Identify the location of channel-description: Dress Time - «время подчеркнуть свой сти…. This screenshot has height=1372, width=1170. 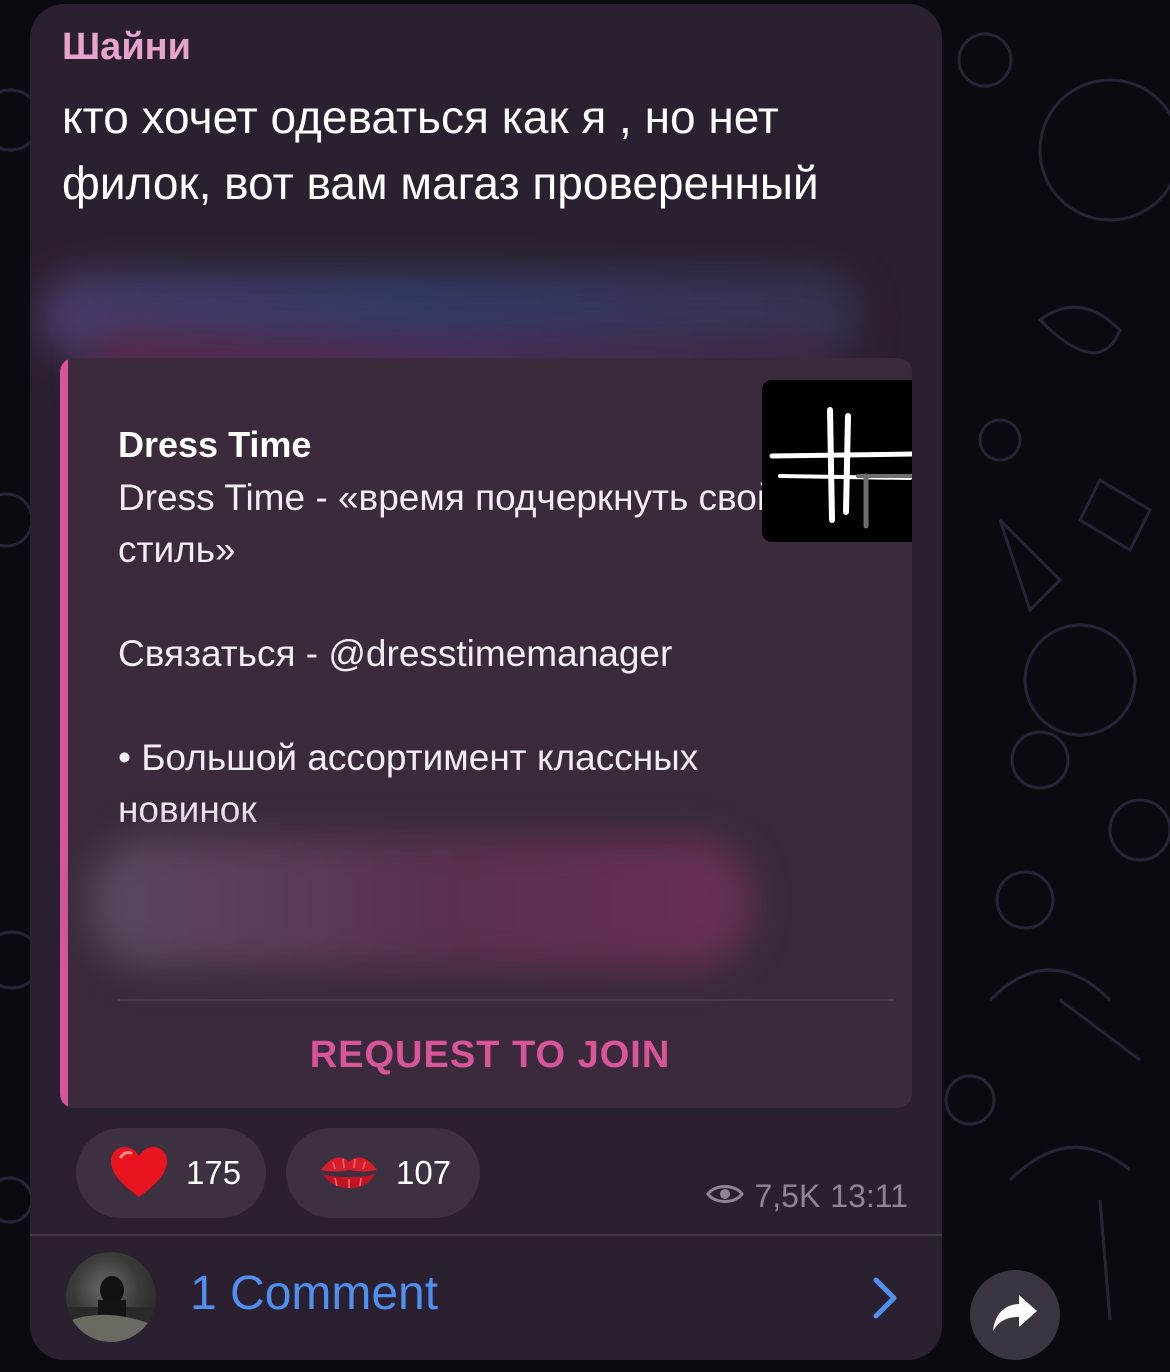
(448, 653).